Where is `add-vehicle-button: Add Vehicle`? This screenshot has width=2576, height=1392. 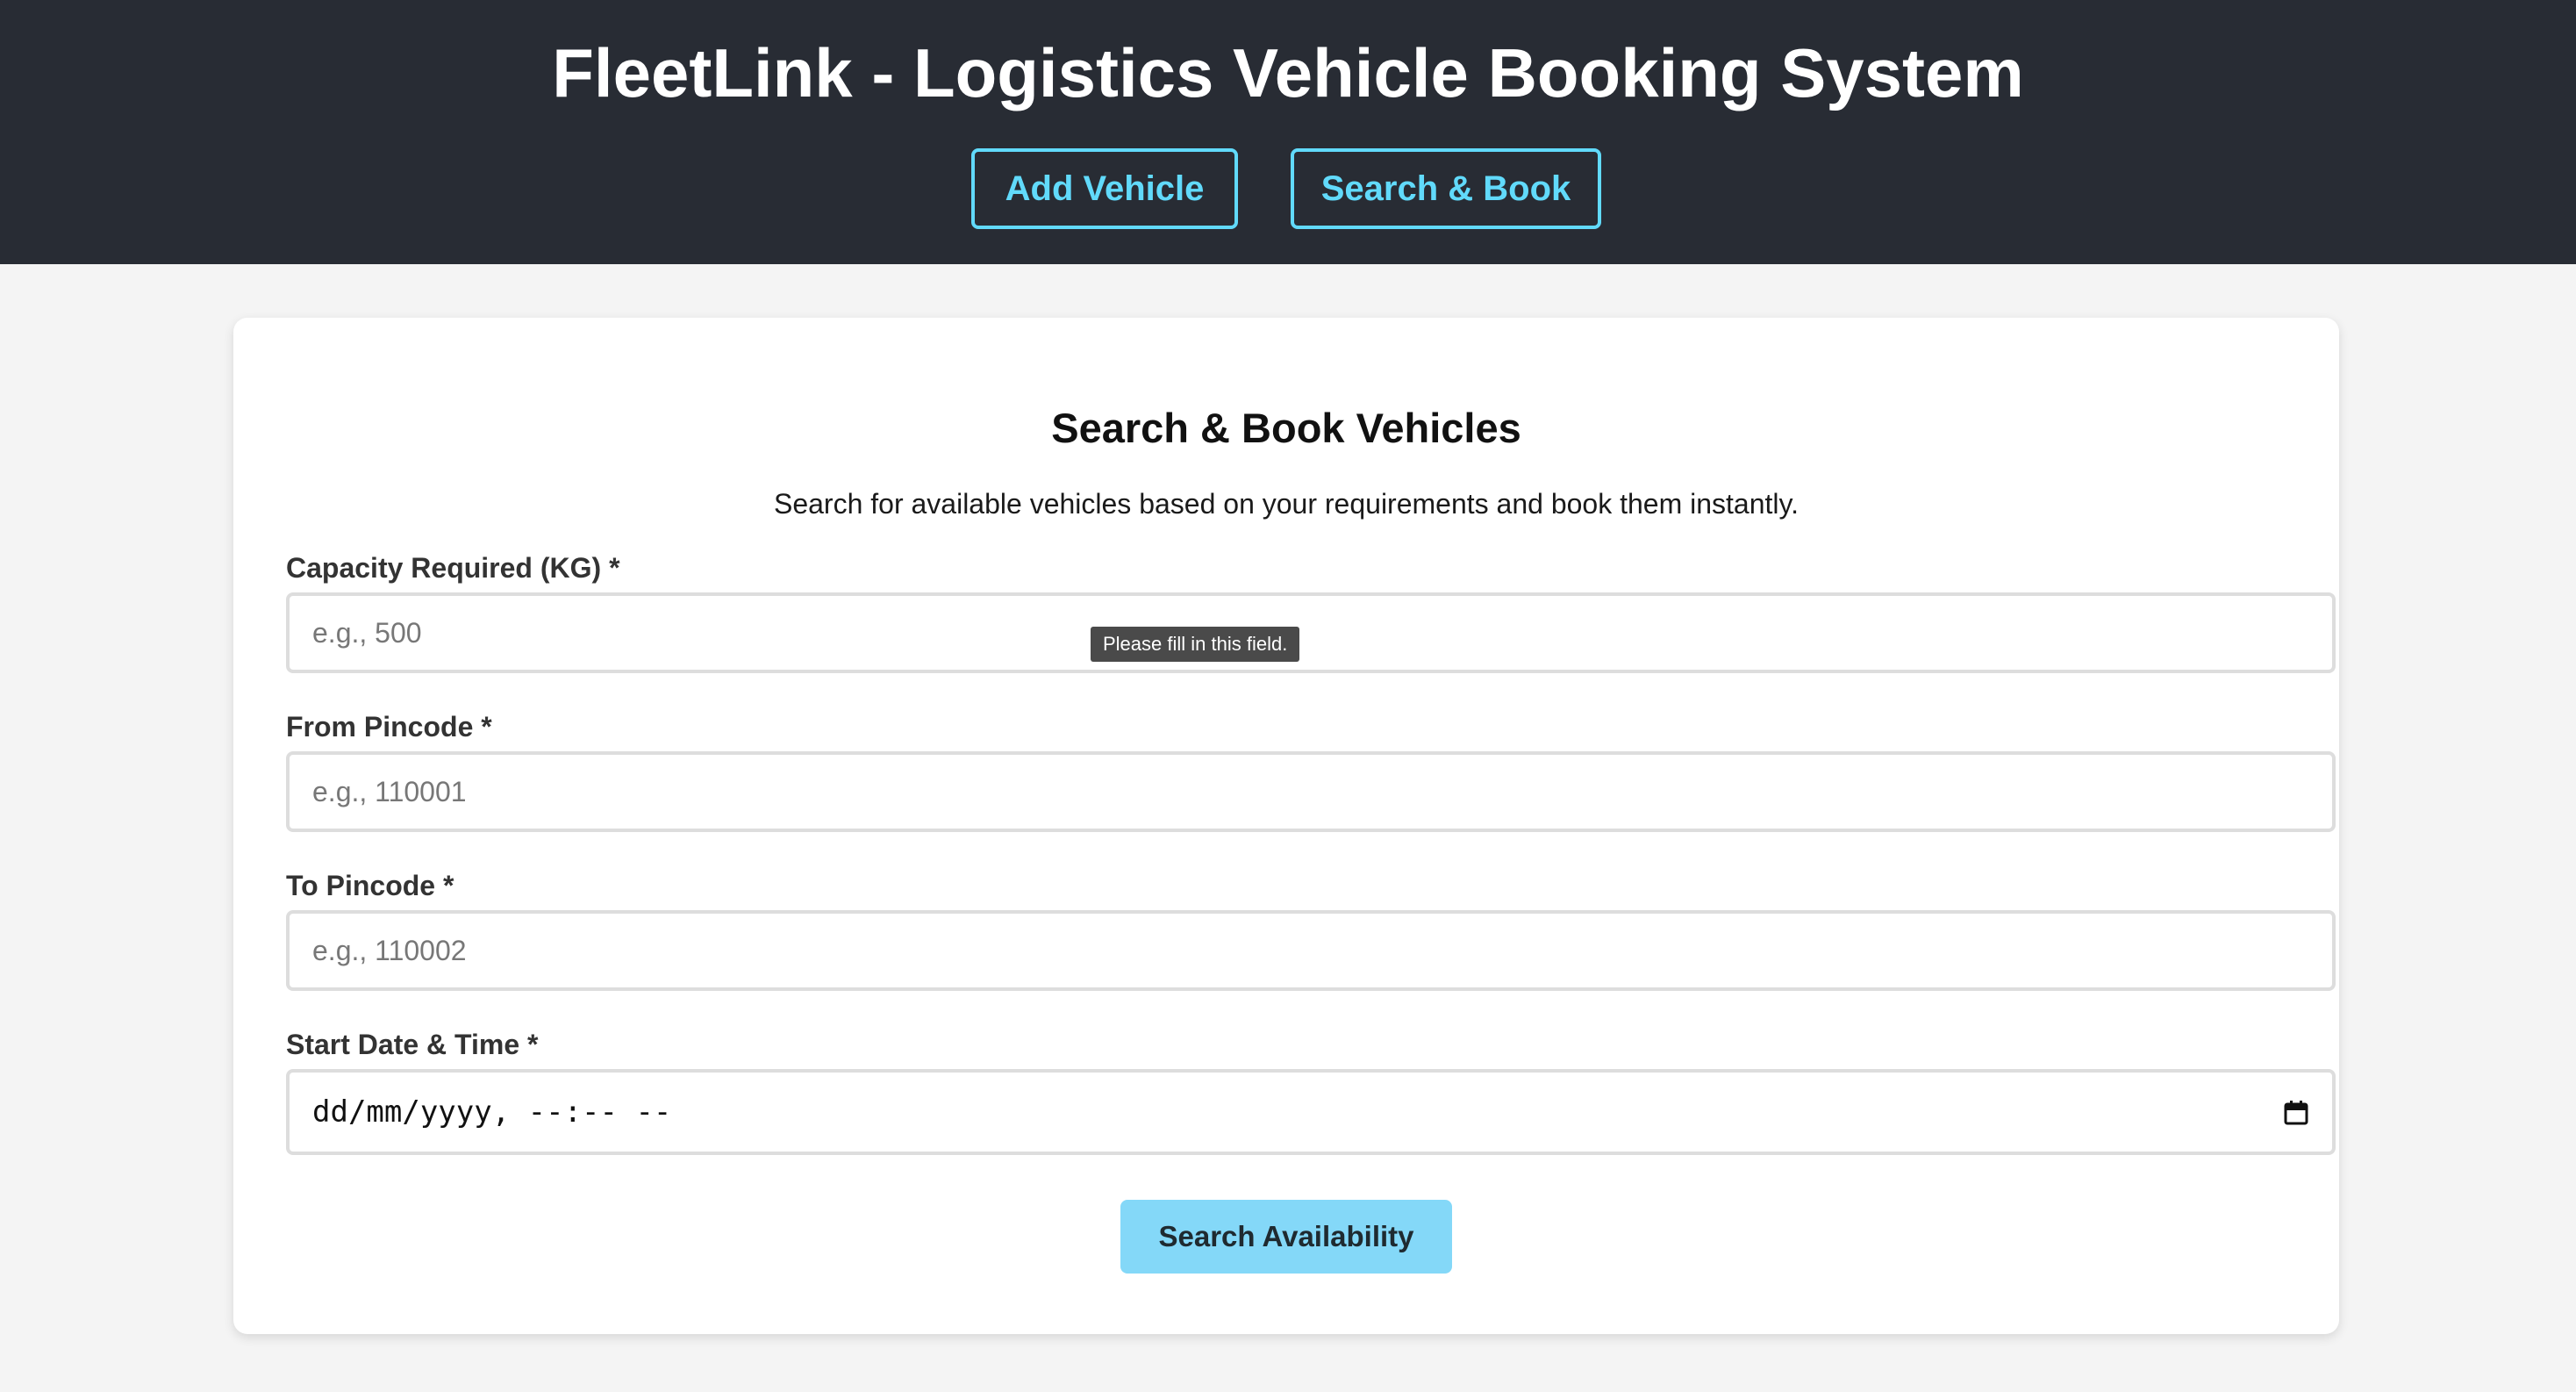 add-vehicle-button: Add Vehicle is located at coordinates (1104, 188).